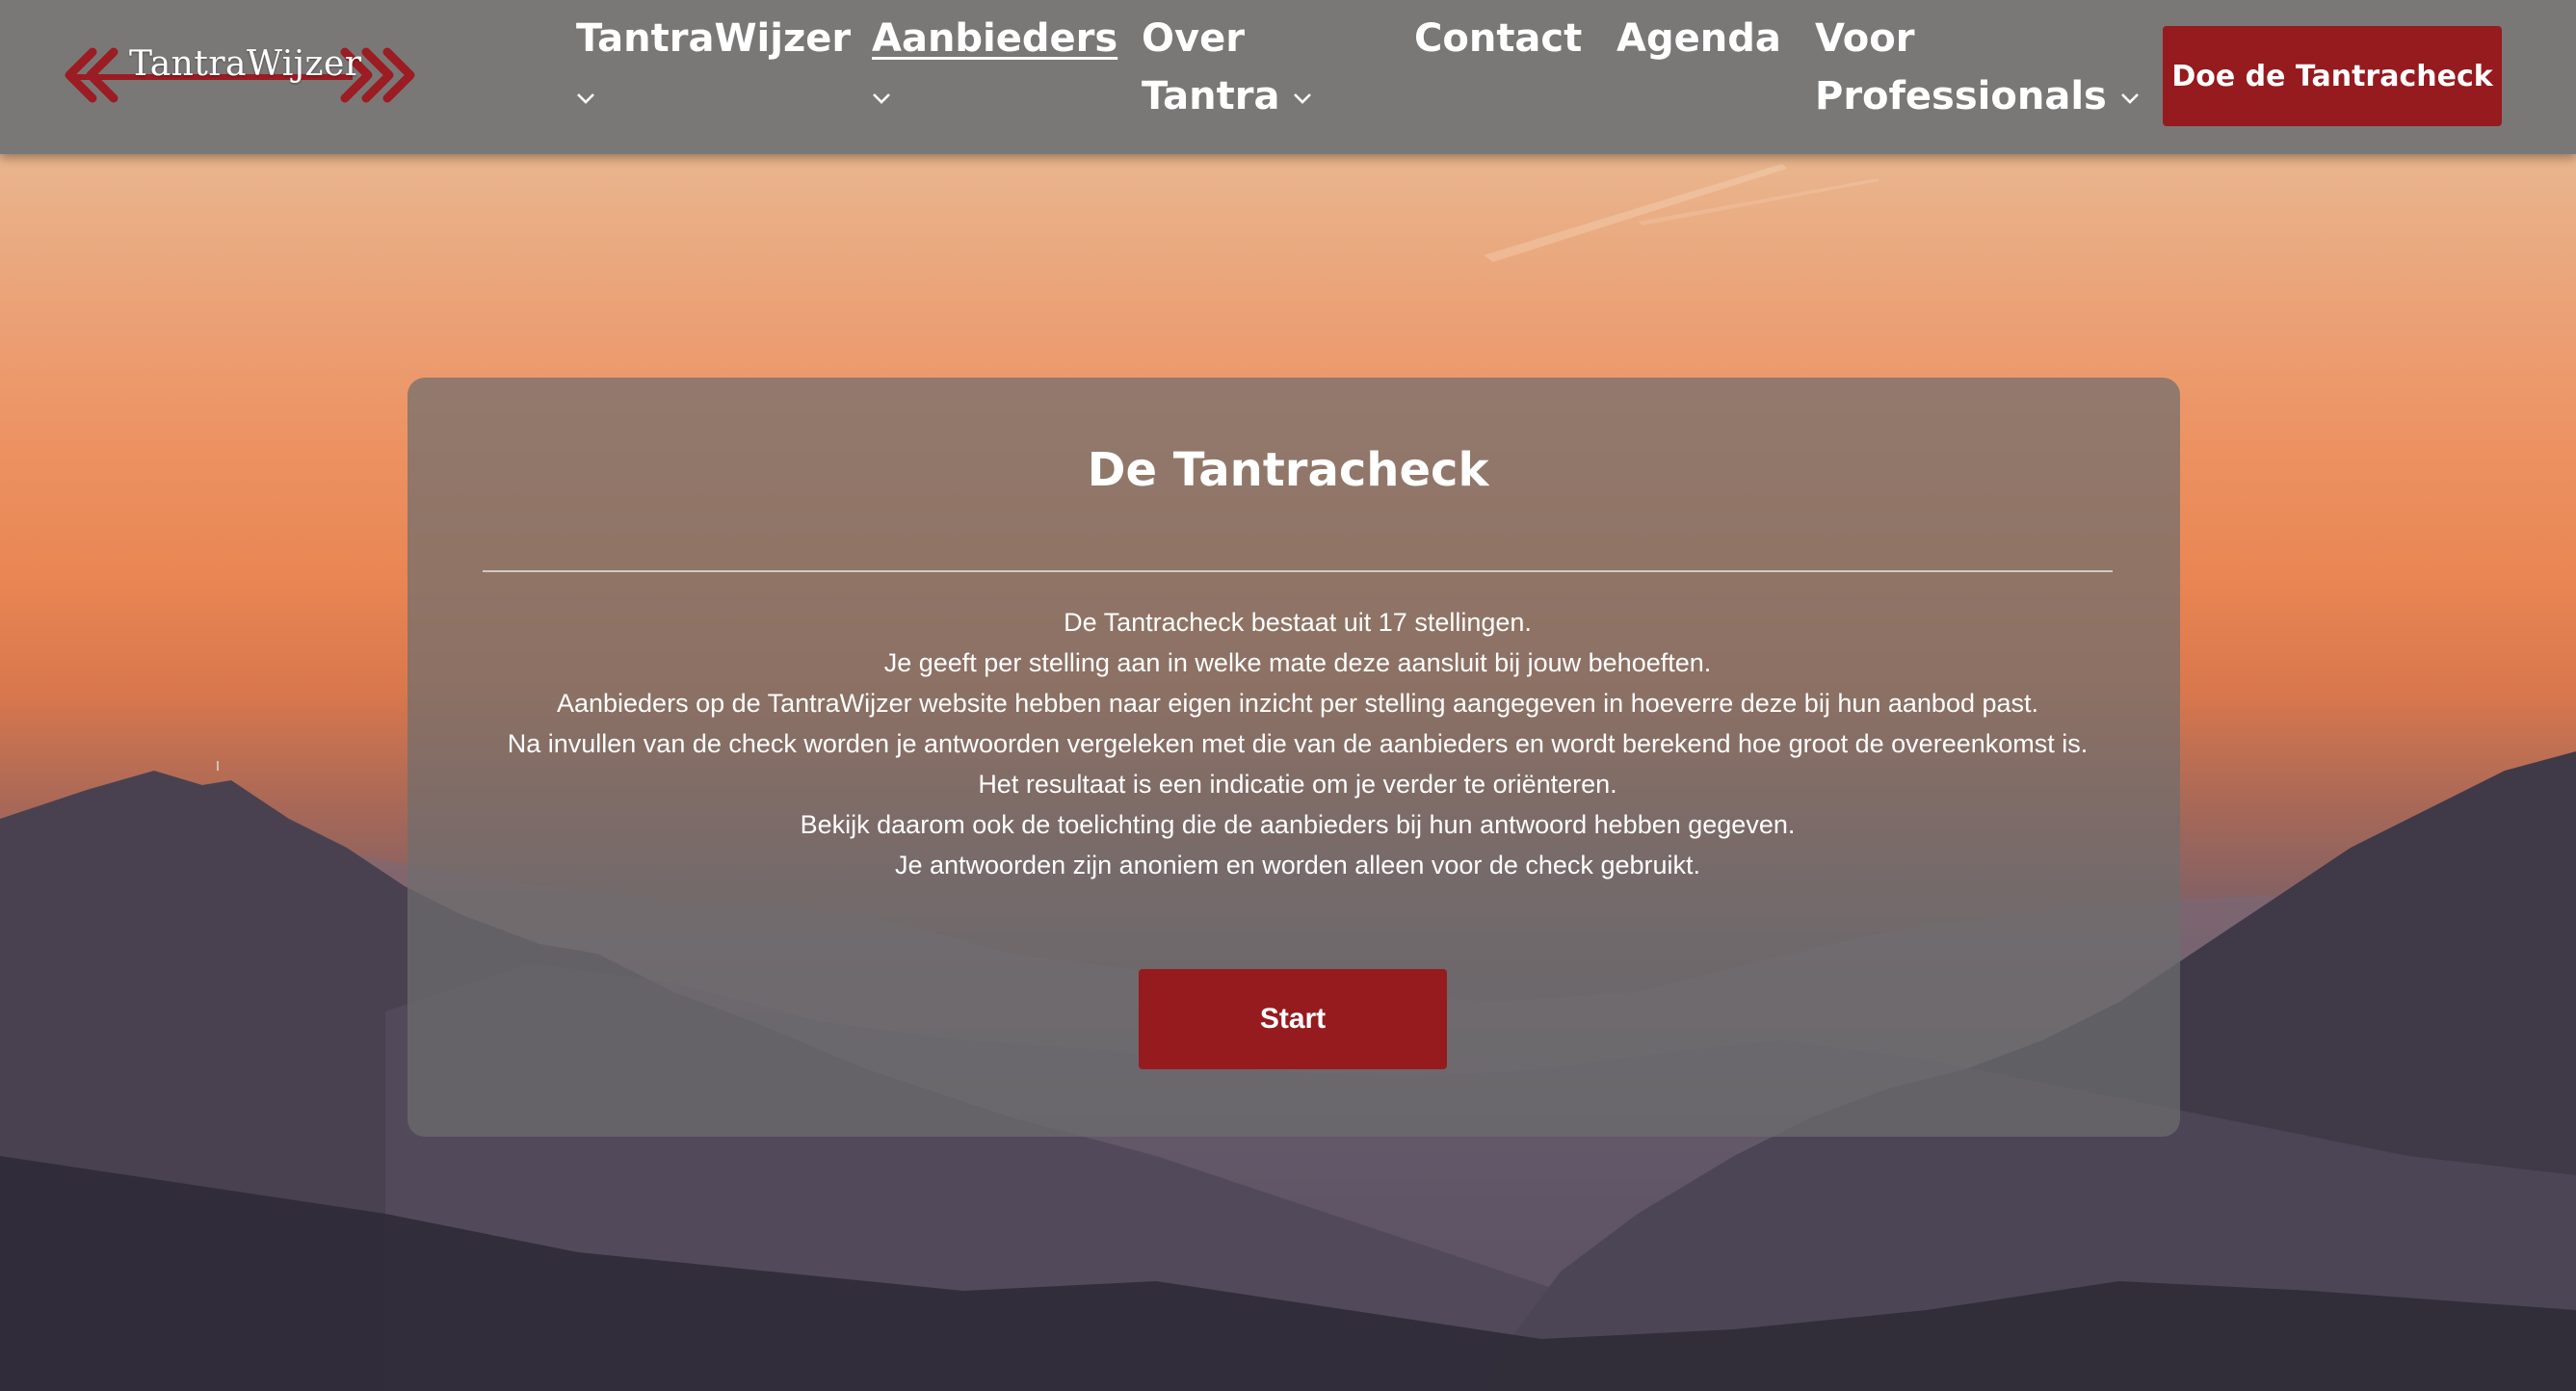 This screenshot has height=1391, width=2576. What do you see at coordinates (714, 38) in the screenshot?
I see `nav-item-label: TantraWijzer` at bounding box center [714, 38].